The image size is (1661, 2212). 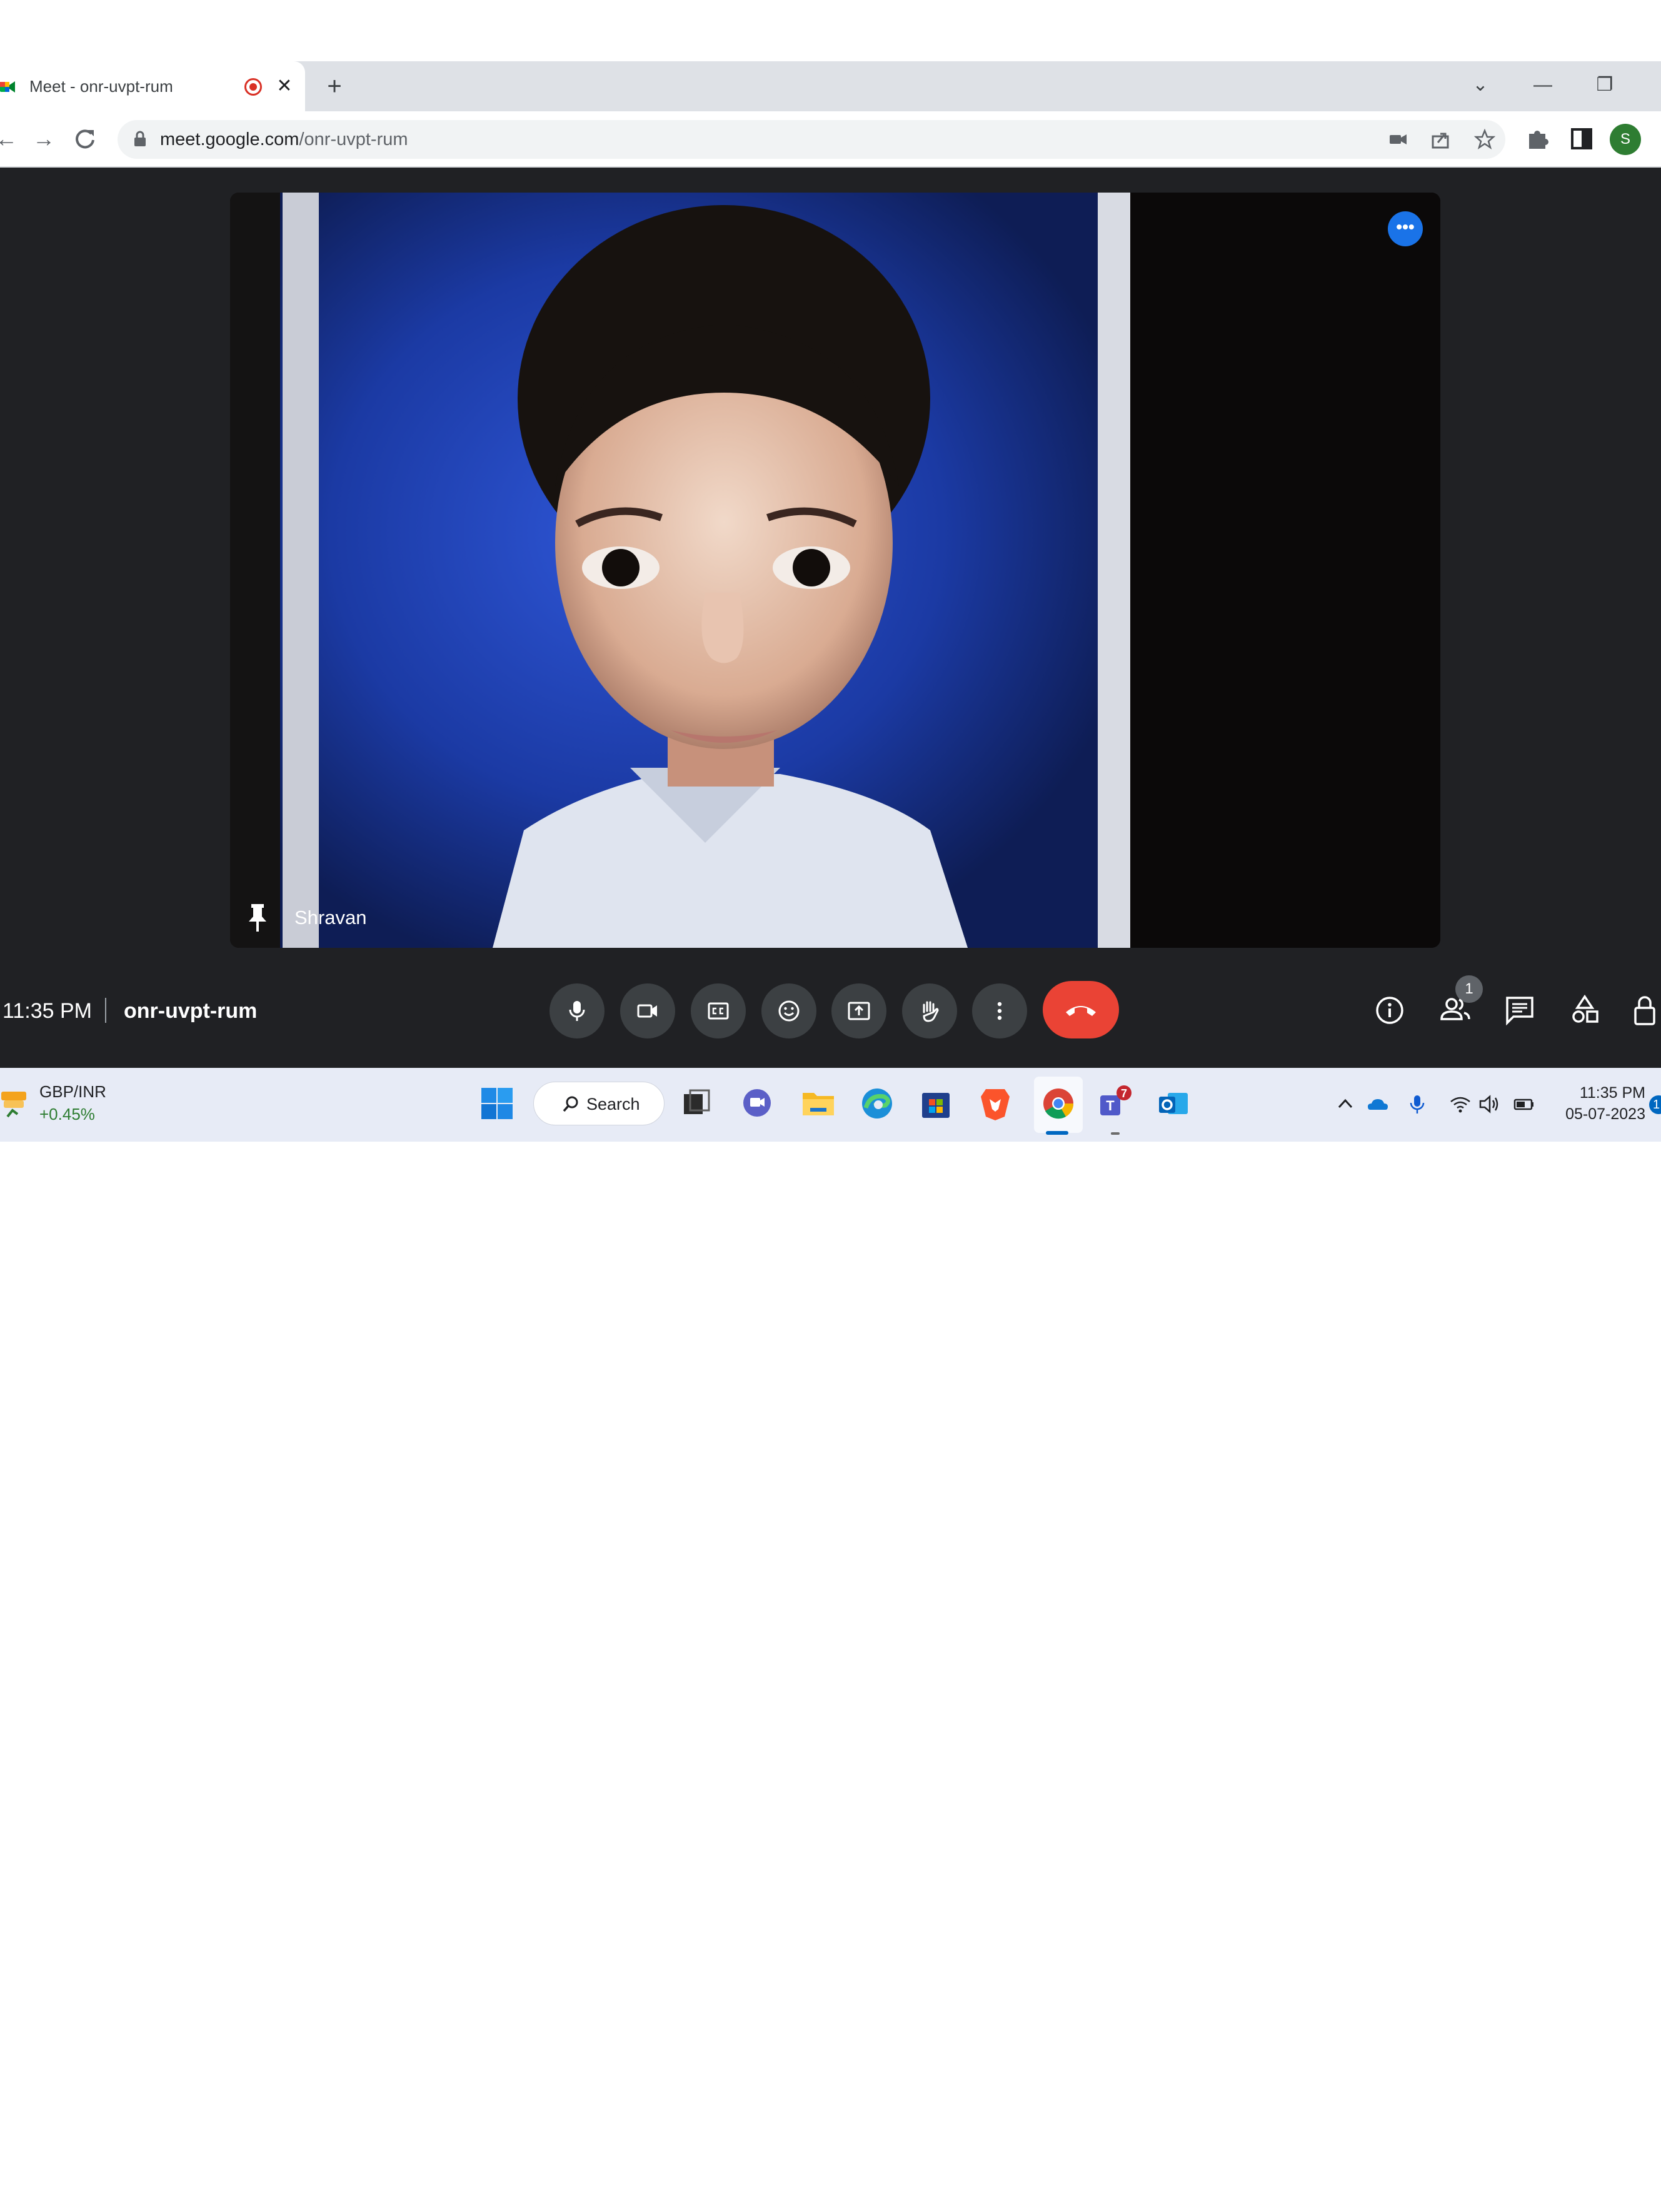 What do you see at coordinates (1057, 1133) in the screenshot?
I see `chrome-active-indicator` at bounding box center [1057, 1133].